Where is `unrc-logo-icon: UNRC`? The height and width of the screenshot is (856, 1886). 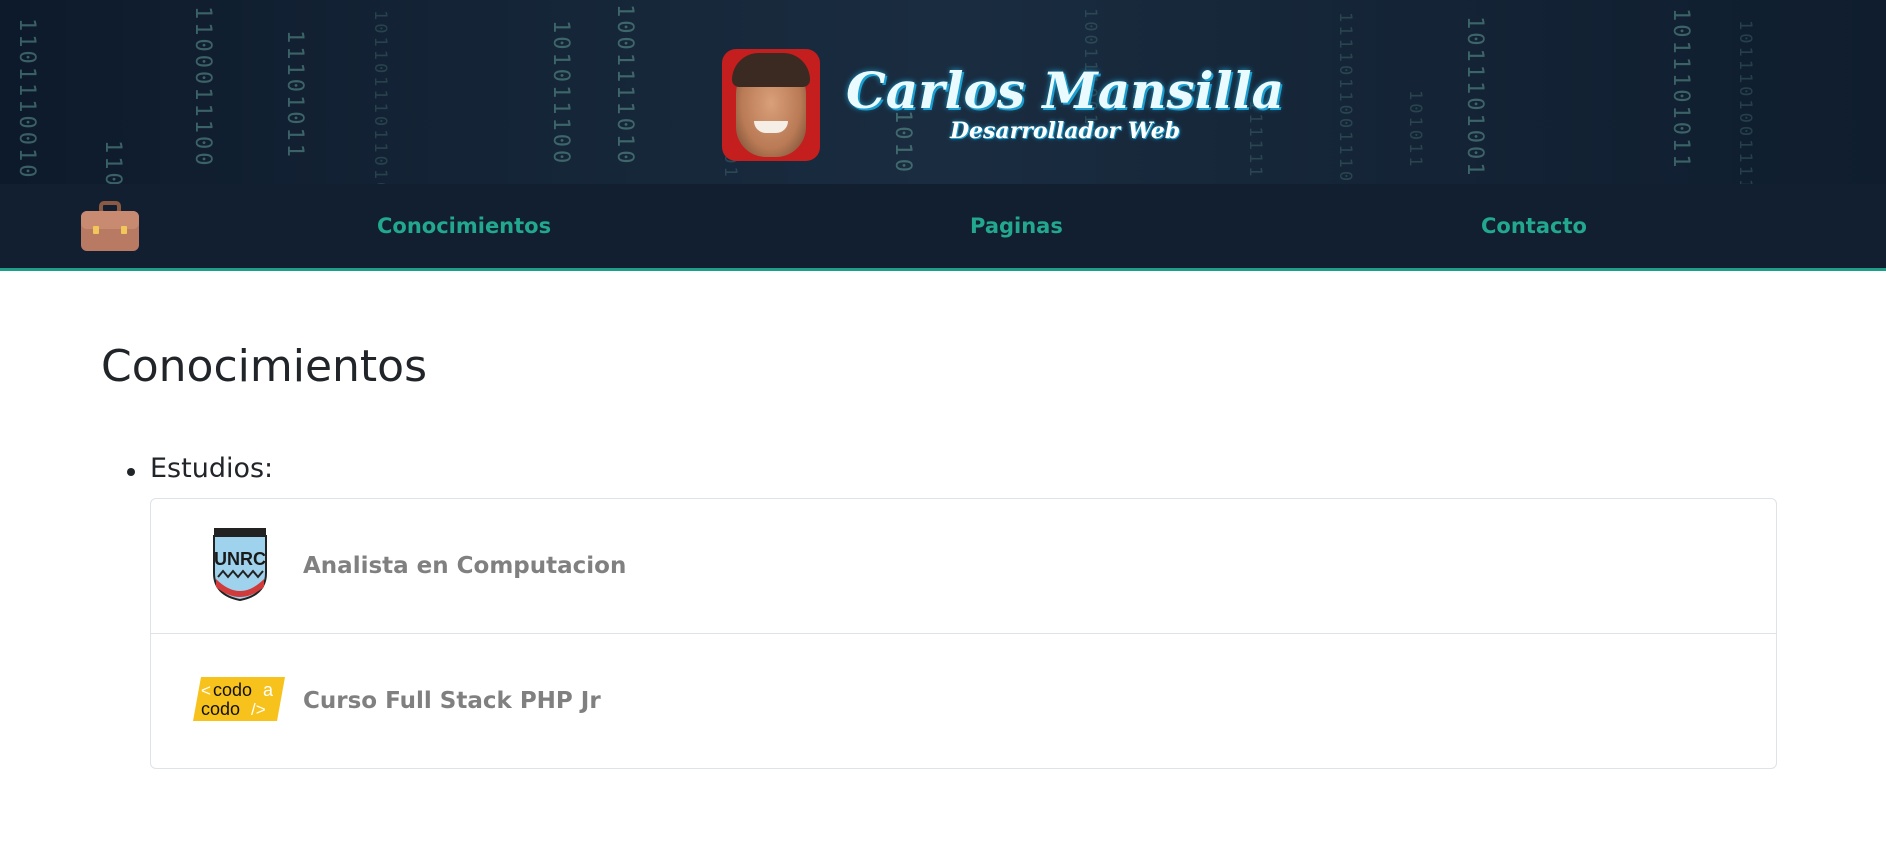 unrc-logo-icon: UNRC is located at coordinates (240, 566).